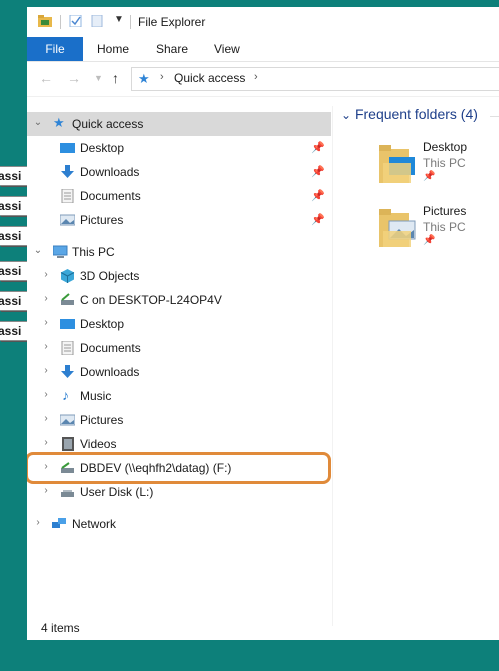 The image size is (499, 671). Describe the element at coordinates (179, 468) in the screenshot. I see `highlight-annotation` at that location.